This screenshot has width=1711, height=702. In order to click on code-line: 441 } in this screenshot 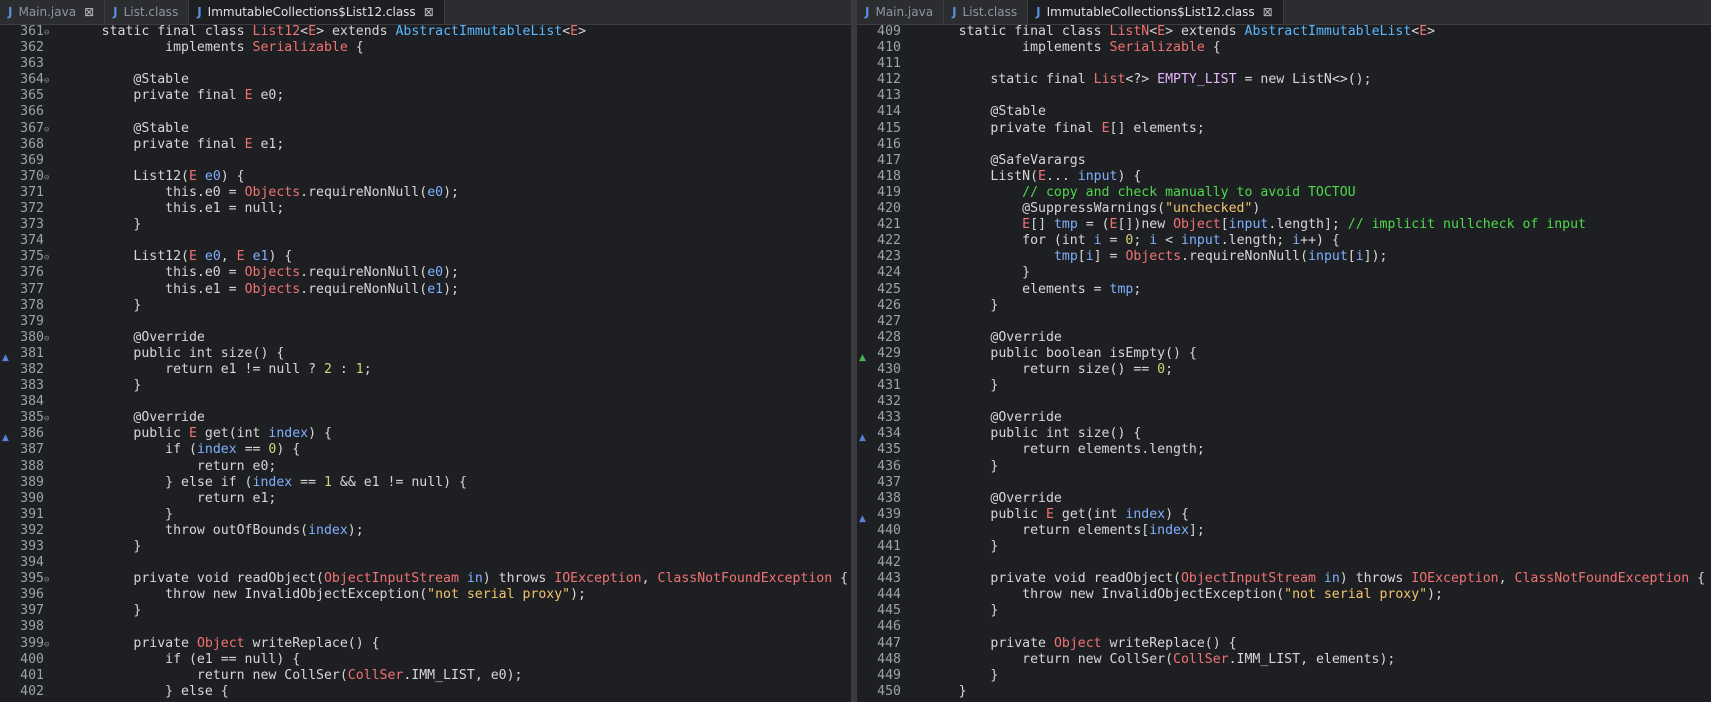, I will do `click(1284, 547)`.